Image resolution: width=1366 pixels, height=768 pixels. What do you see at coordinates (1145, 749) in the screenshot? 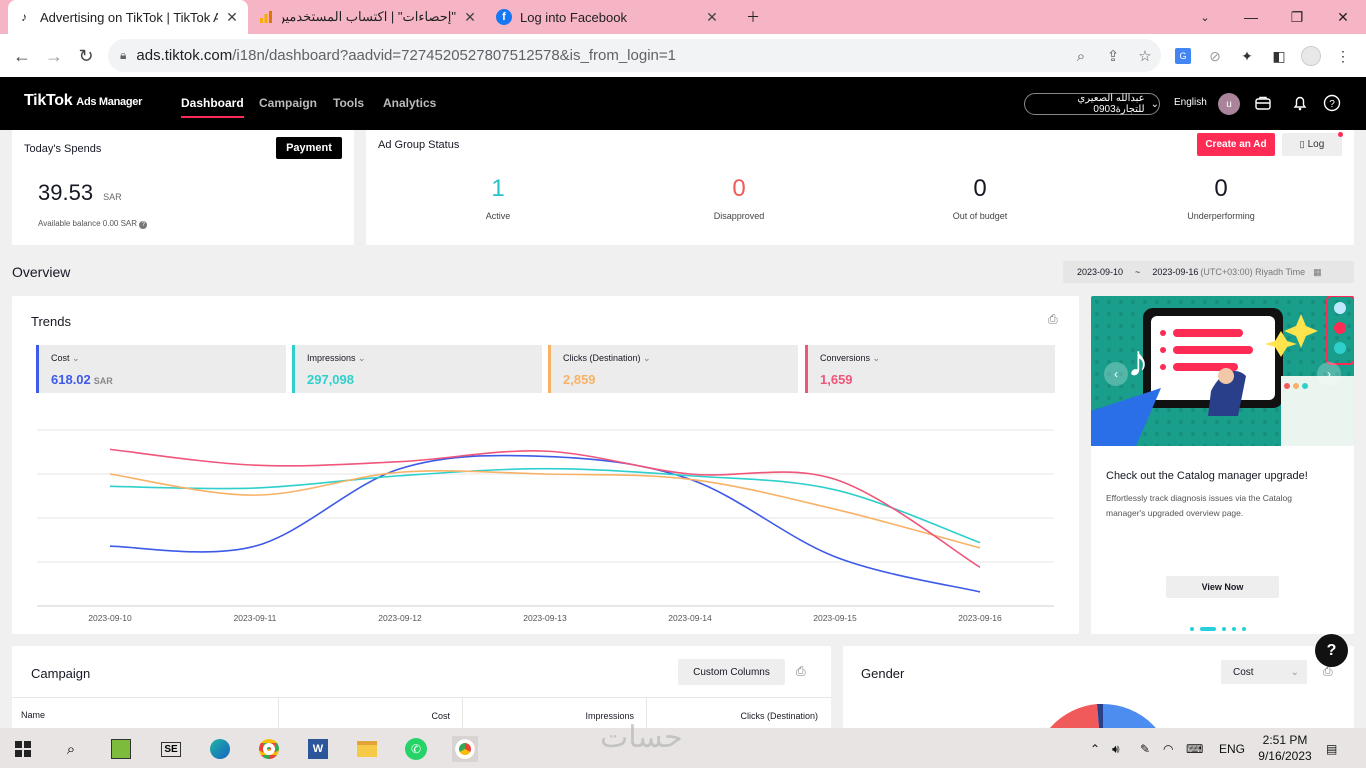
I see `pen-icon: ✎` at bounding box center [1145, 749].